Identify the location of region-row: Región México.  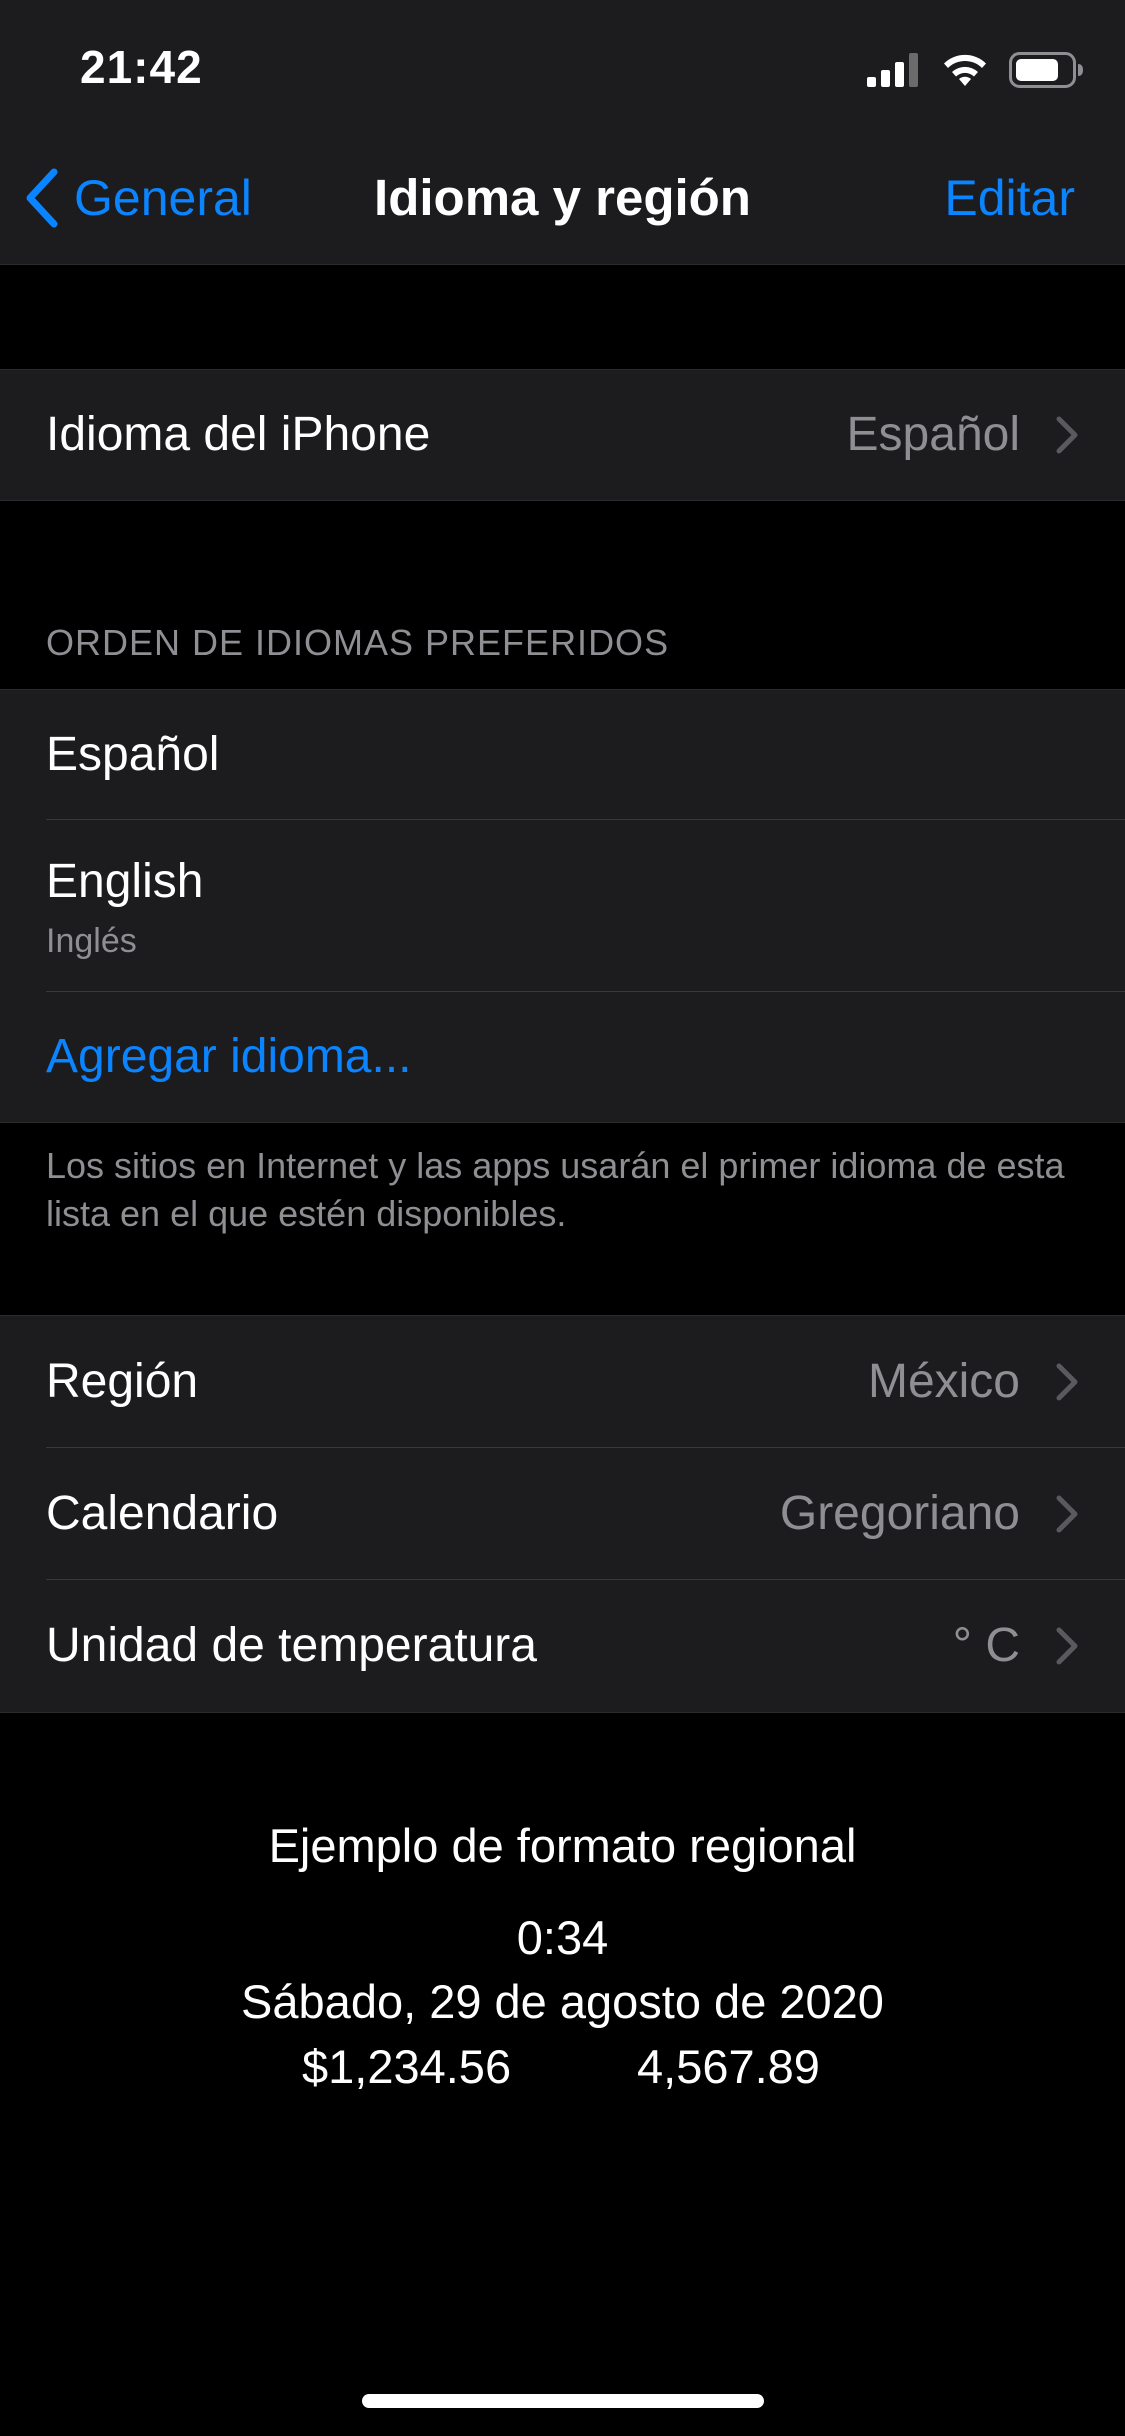
(562, 1382).